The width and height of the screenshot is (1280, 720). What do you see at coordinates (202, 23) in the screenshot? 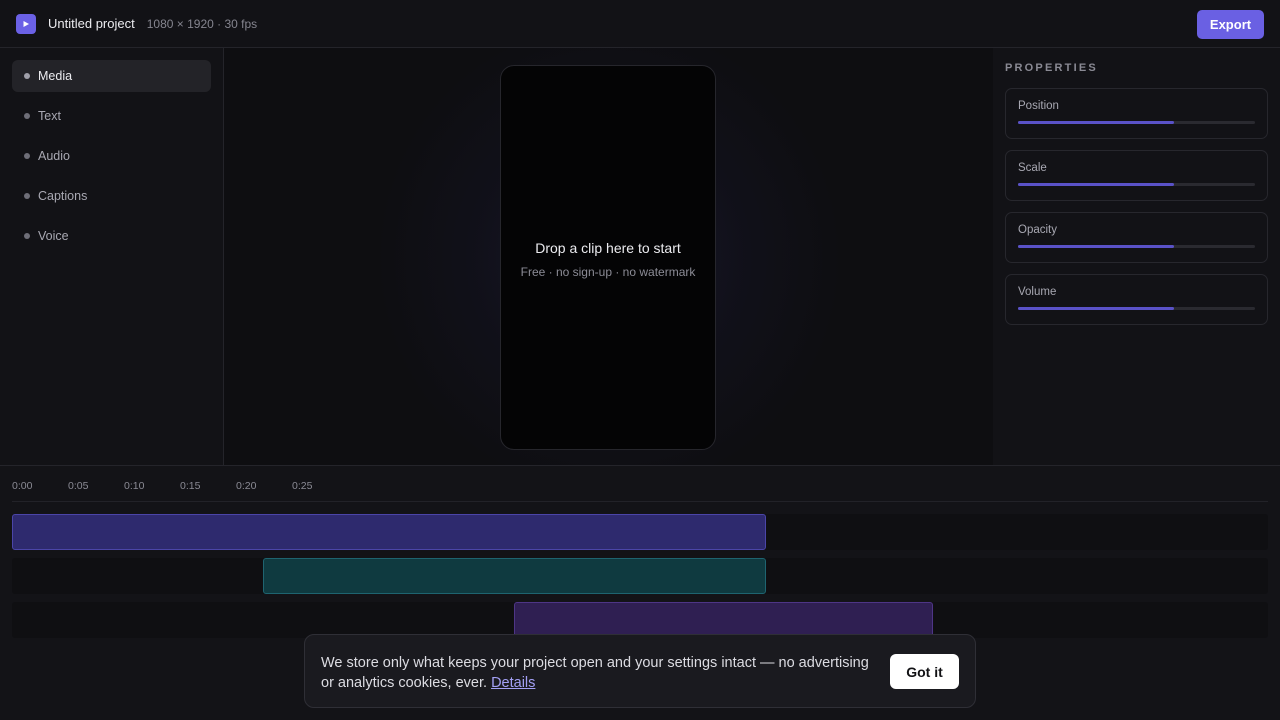
I see `project-meta: 1080 × 1920 · 30 fps` at bounding box center [202, 23].